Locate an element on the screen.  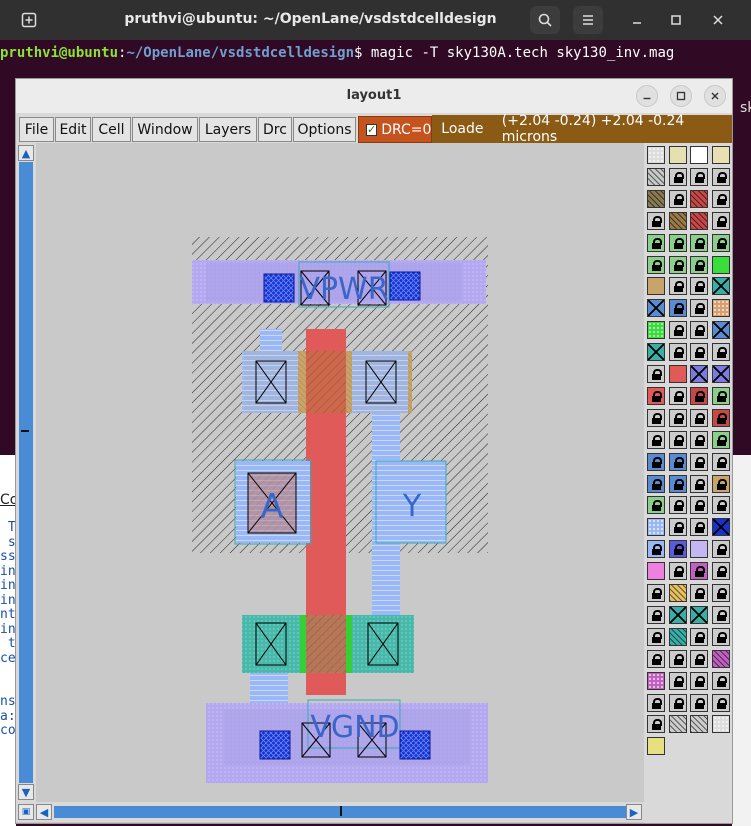
menu-cell: Cell is located at coordinates (111, 129).